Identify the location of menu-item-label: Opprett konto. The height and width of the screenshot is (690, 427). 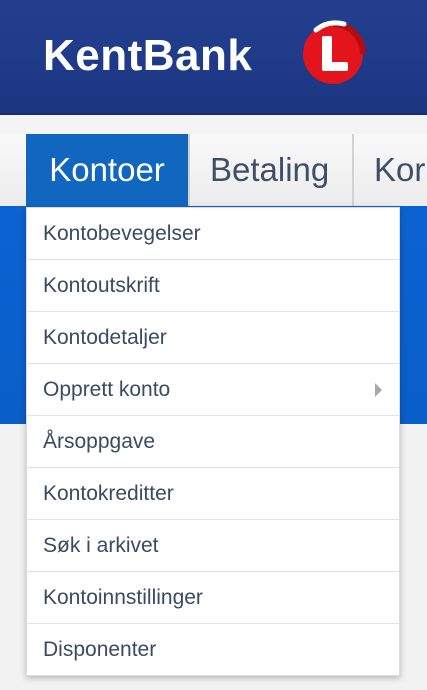
(107, 389).